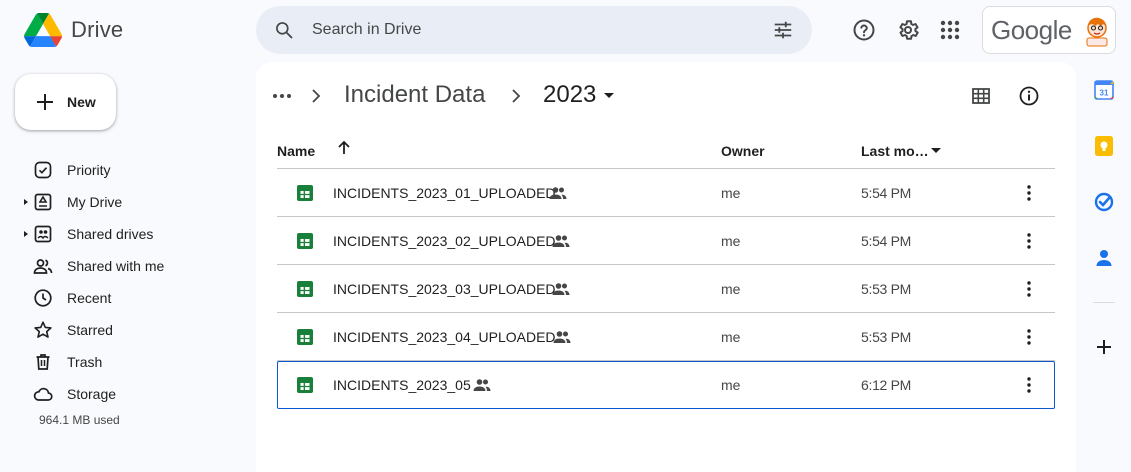  Describe the element at coordinates (89, 298) in the screenshot. I see `sidebar-item-label: Recent` at that location.